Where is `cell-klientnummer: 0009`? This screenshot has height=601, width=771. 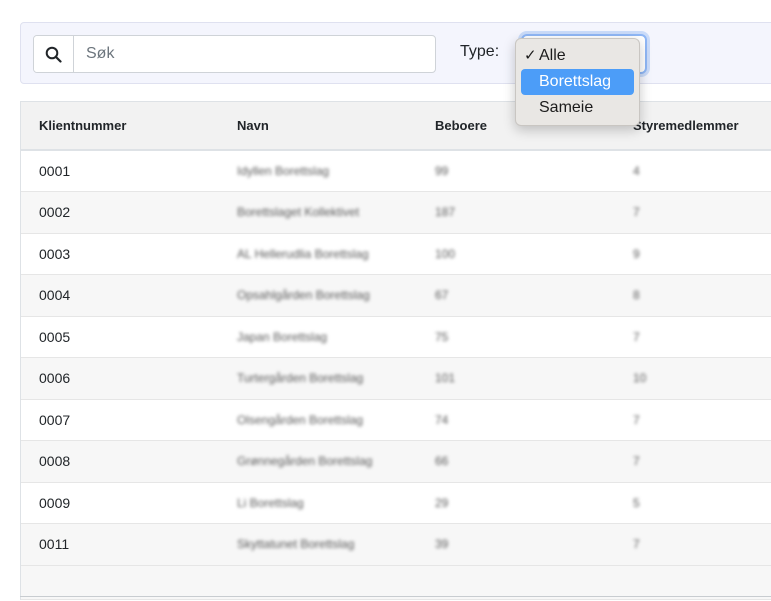
cell-klientnummer: 0009 is located at coordinates (55, 502).